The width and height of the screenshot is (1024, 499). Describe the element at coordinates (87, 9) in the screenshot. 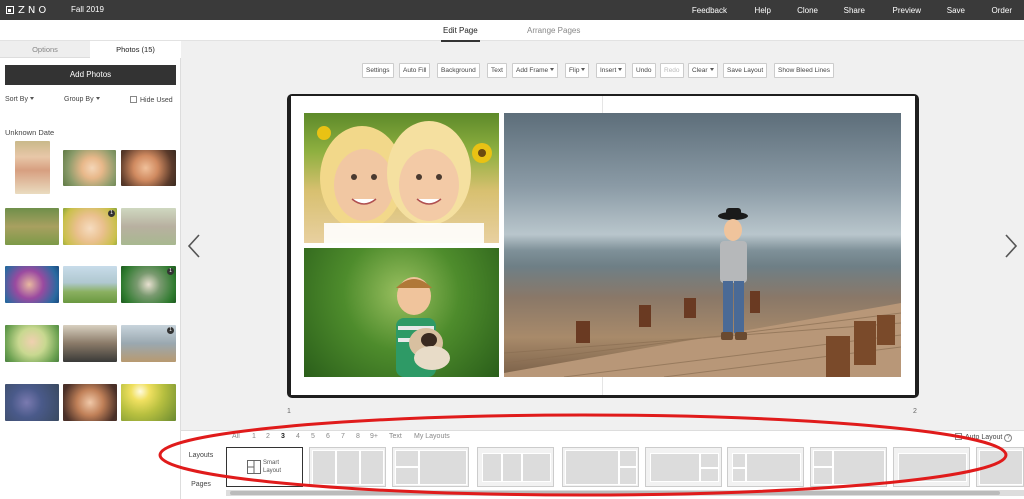

I see `project-name: Fall 2019` at that location.